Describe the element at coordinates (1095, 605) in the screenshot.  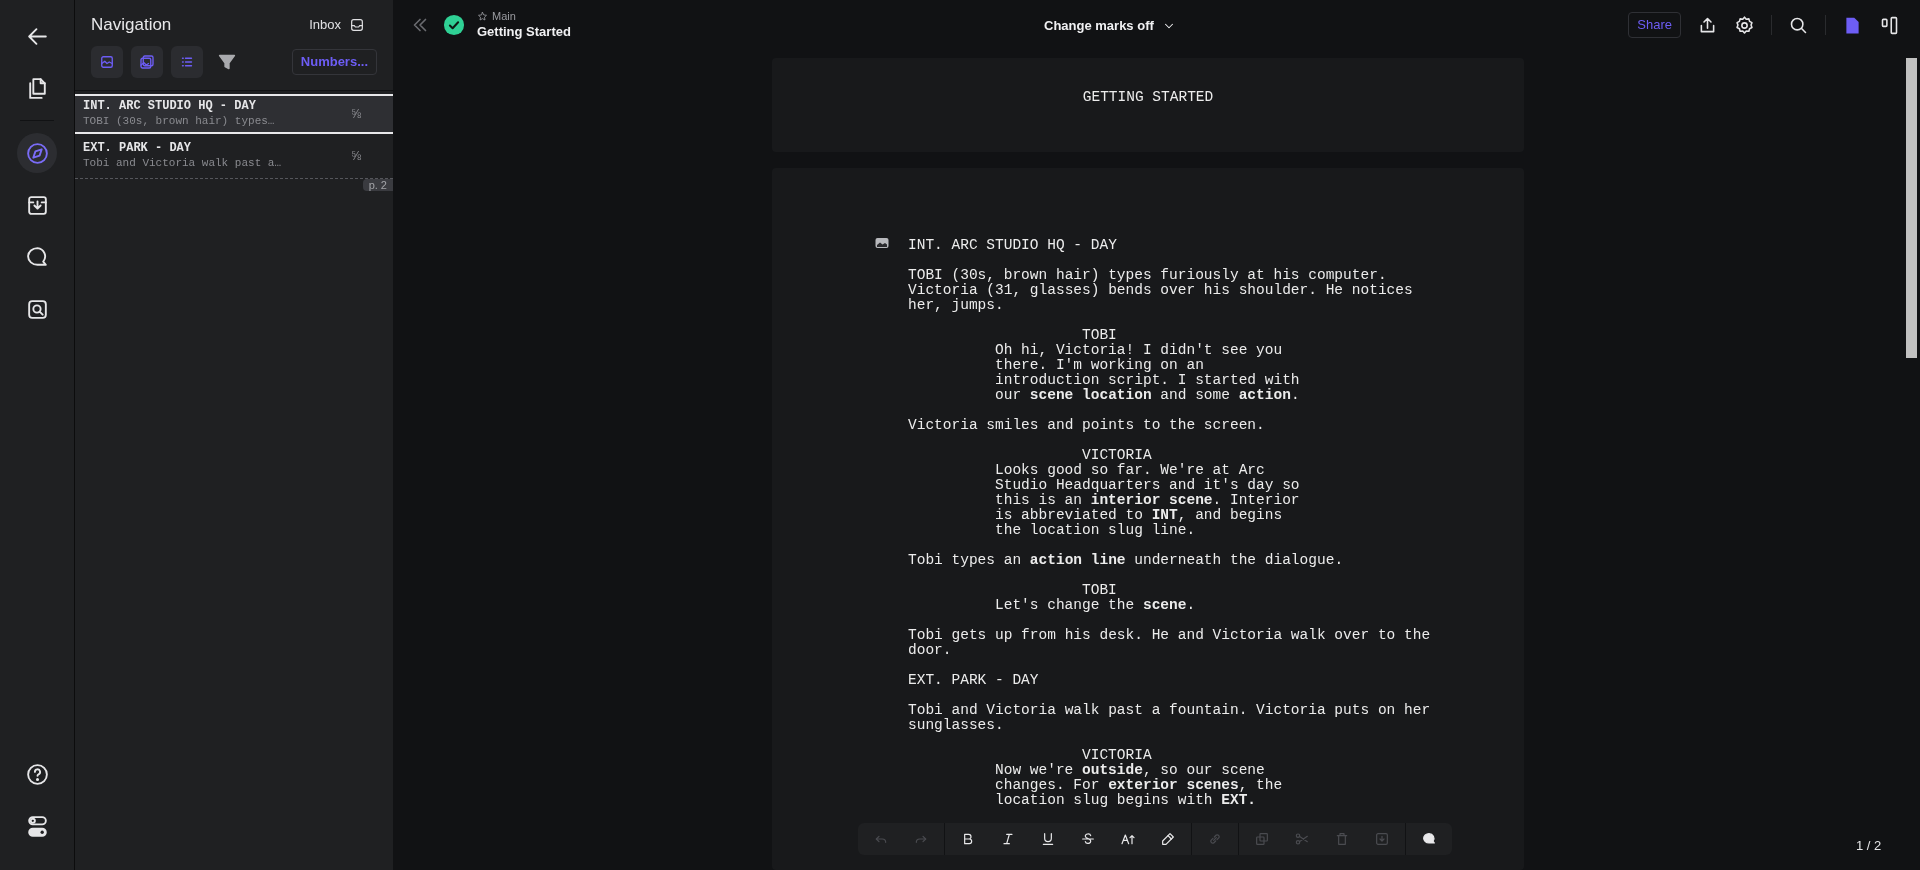
I see `dialogue-line: Let's change the scene.` at that location.